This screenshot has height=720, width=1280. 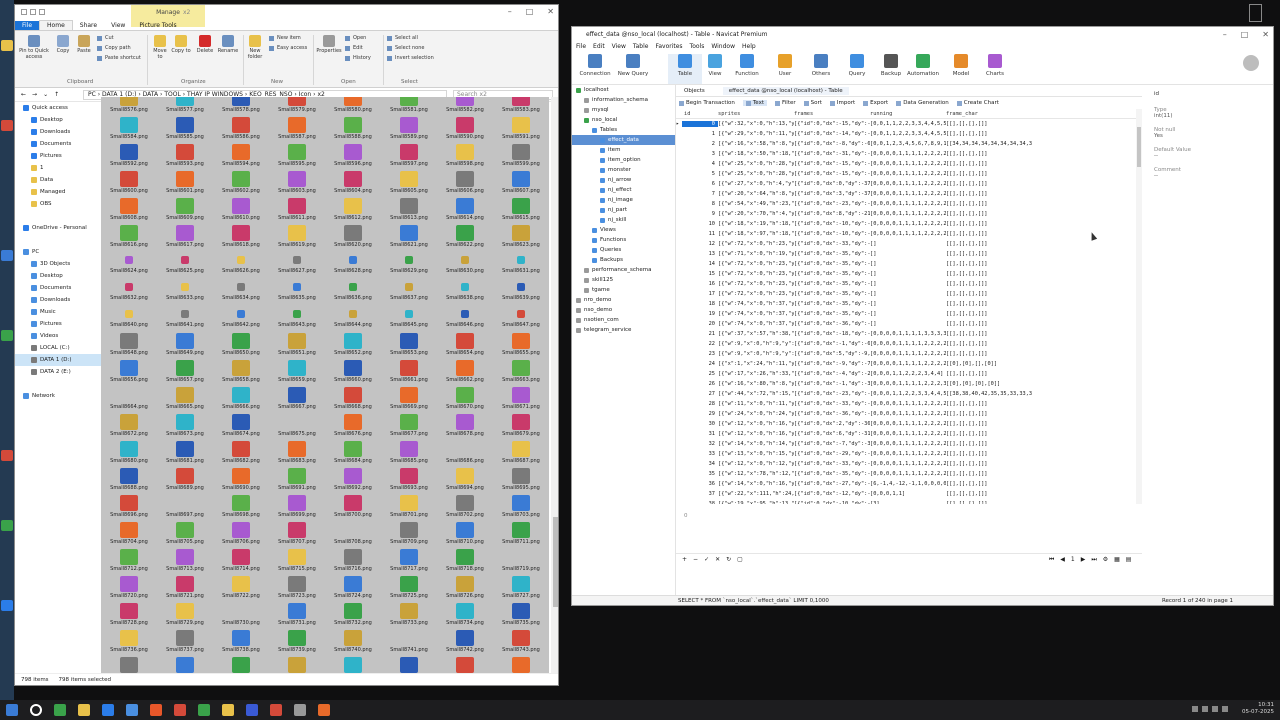 I want to click on recent-icon: ⌄, so click(x=45, y=94).